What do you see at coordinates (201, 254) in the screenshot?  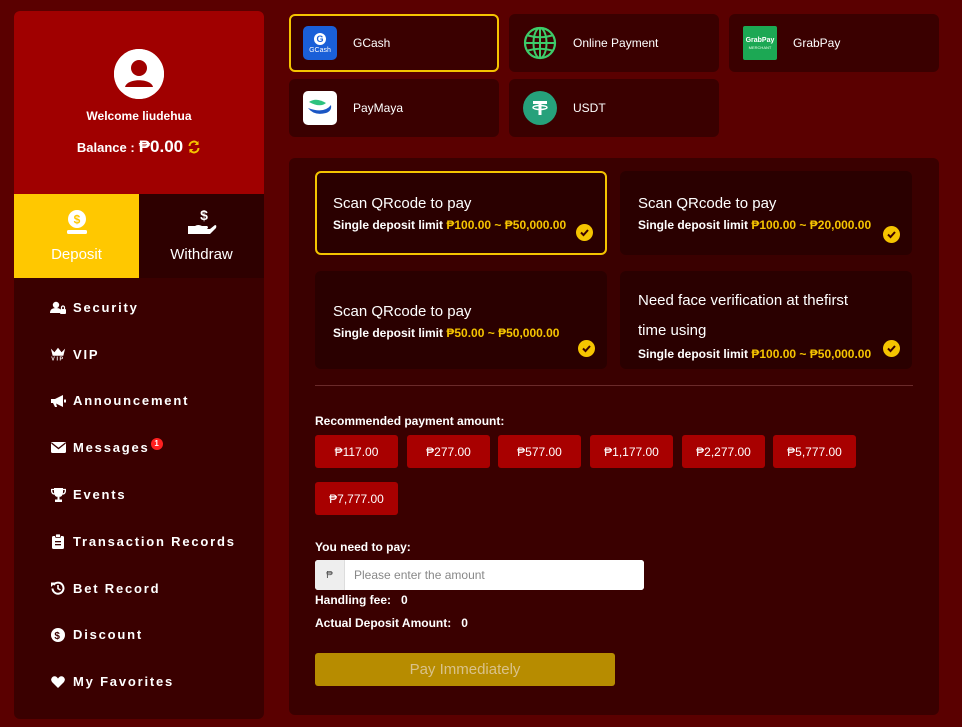 I see `tab-withdraw-label: Withdraw` at bounding box center [201, 254].